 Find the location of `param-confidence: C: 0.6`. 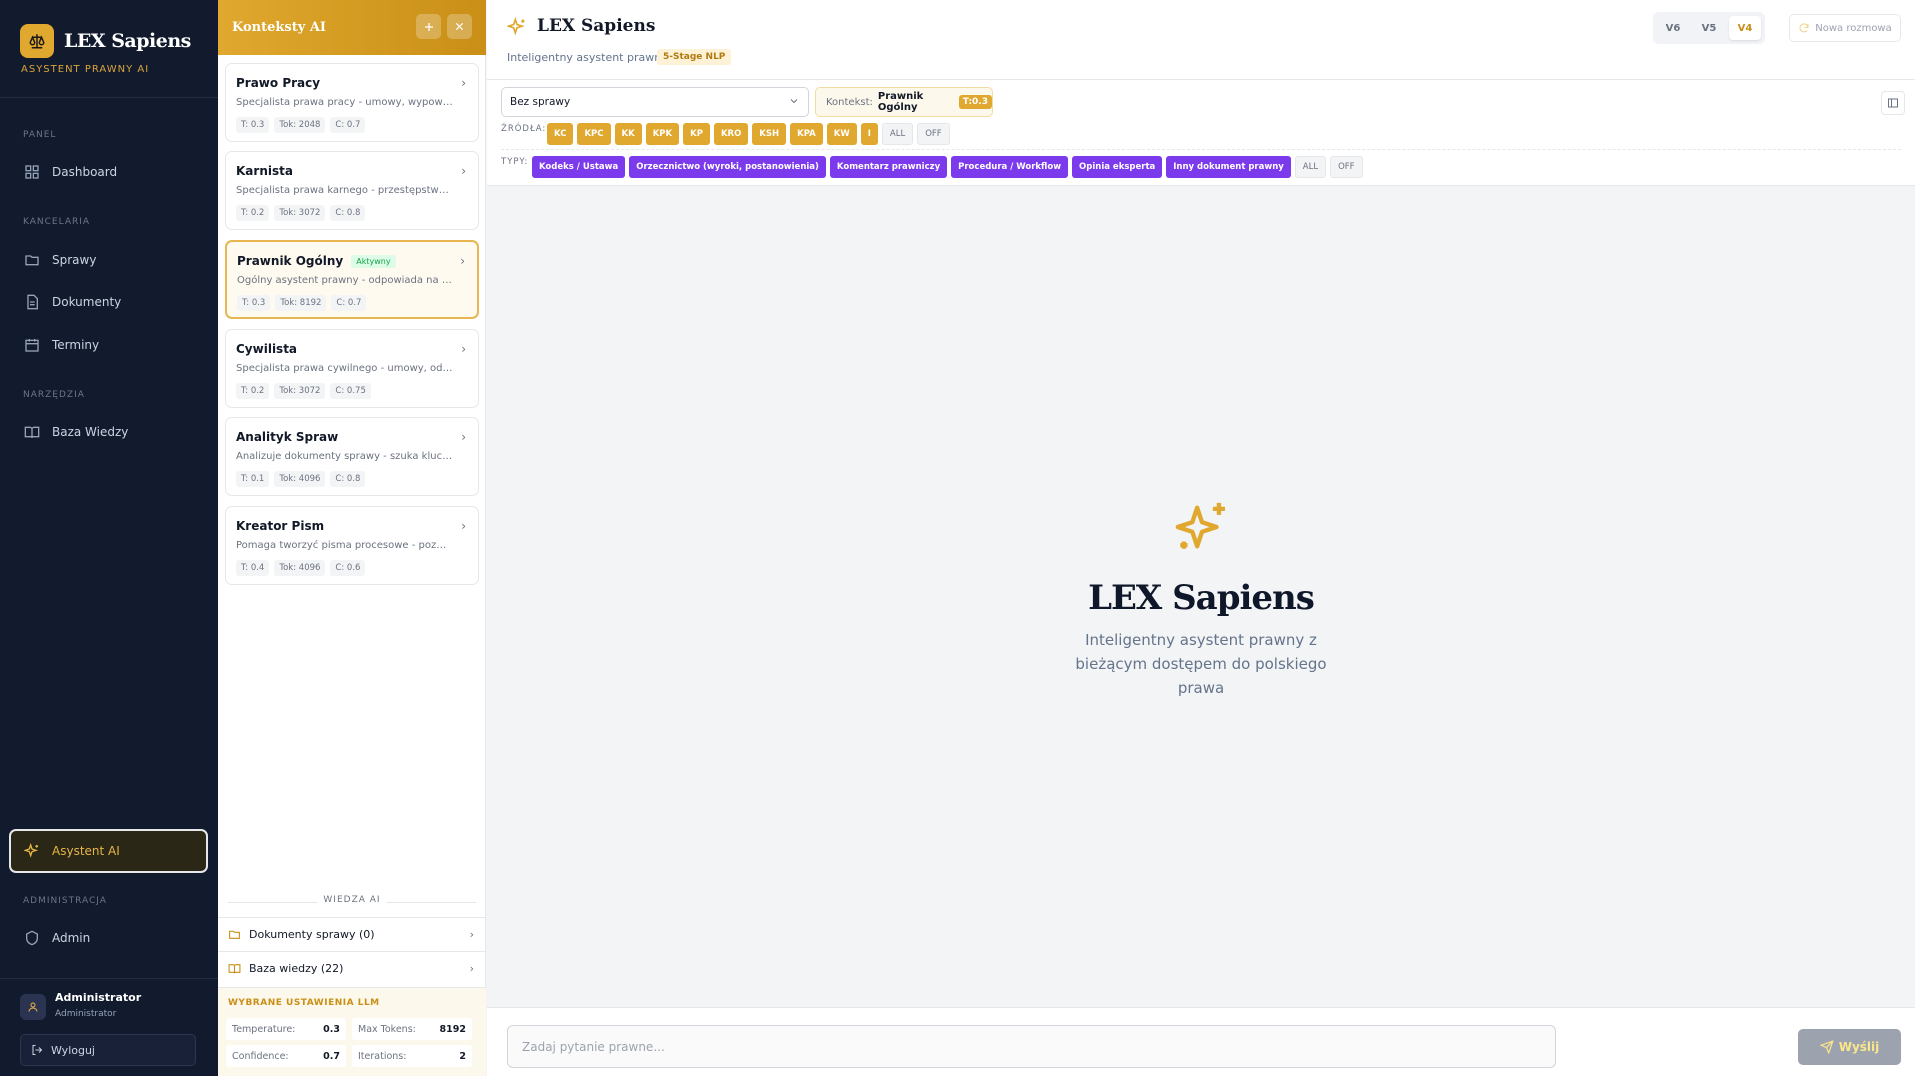

param-confidence: C: 0.6 is located at coordinates (348, 568).